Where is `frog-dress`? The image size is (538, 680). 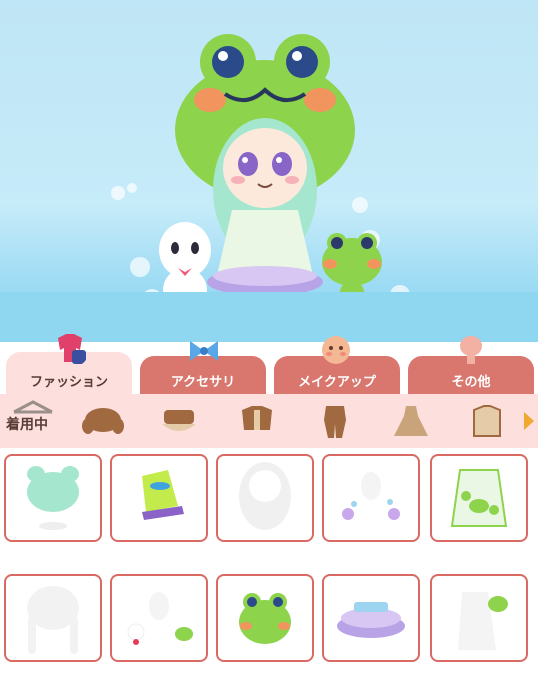
frog-dress is located at coordinates (479, 498).